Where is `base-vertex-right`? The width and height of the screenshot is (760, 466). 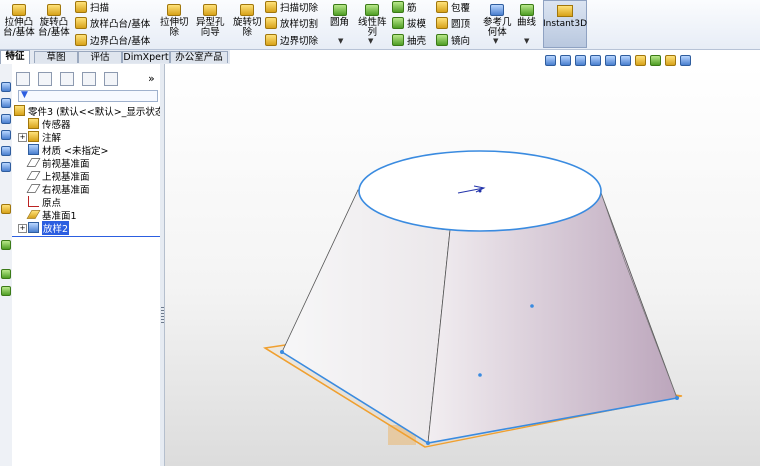 base-vertex-right is located at coordinates (677, 398).